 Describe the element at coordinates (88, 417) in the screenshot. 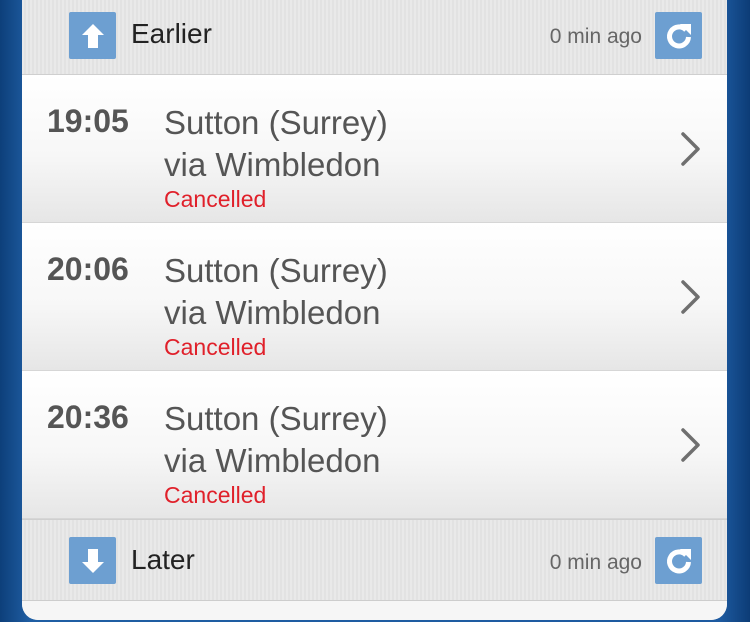

I see `service-time: 20:36` at that location.